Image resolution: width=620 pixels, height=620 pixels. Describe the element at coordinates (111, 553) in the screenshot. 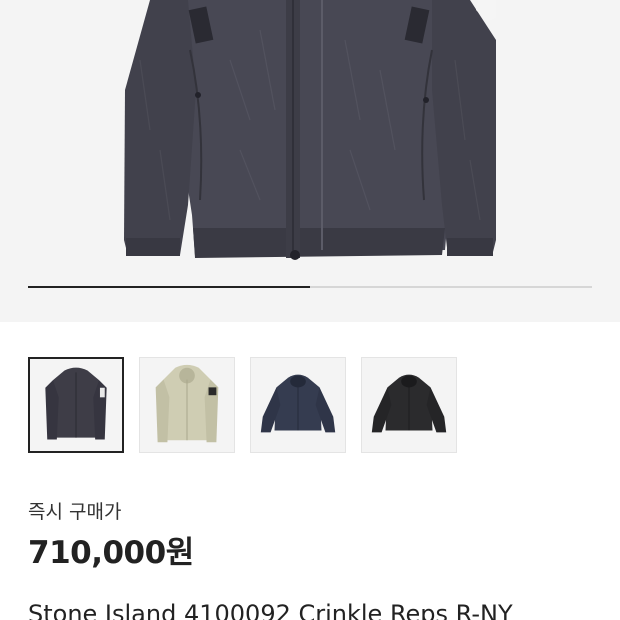

I see `instant-buy-price-value: 710,000원` at that location.